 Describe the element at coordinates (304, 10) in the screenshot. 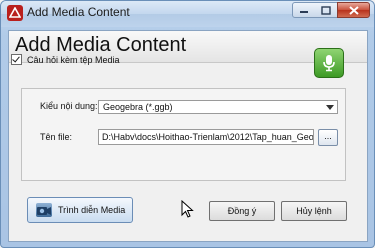

I see `minimize-button` at that location.